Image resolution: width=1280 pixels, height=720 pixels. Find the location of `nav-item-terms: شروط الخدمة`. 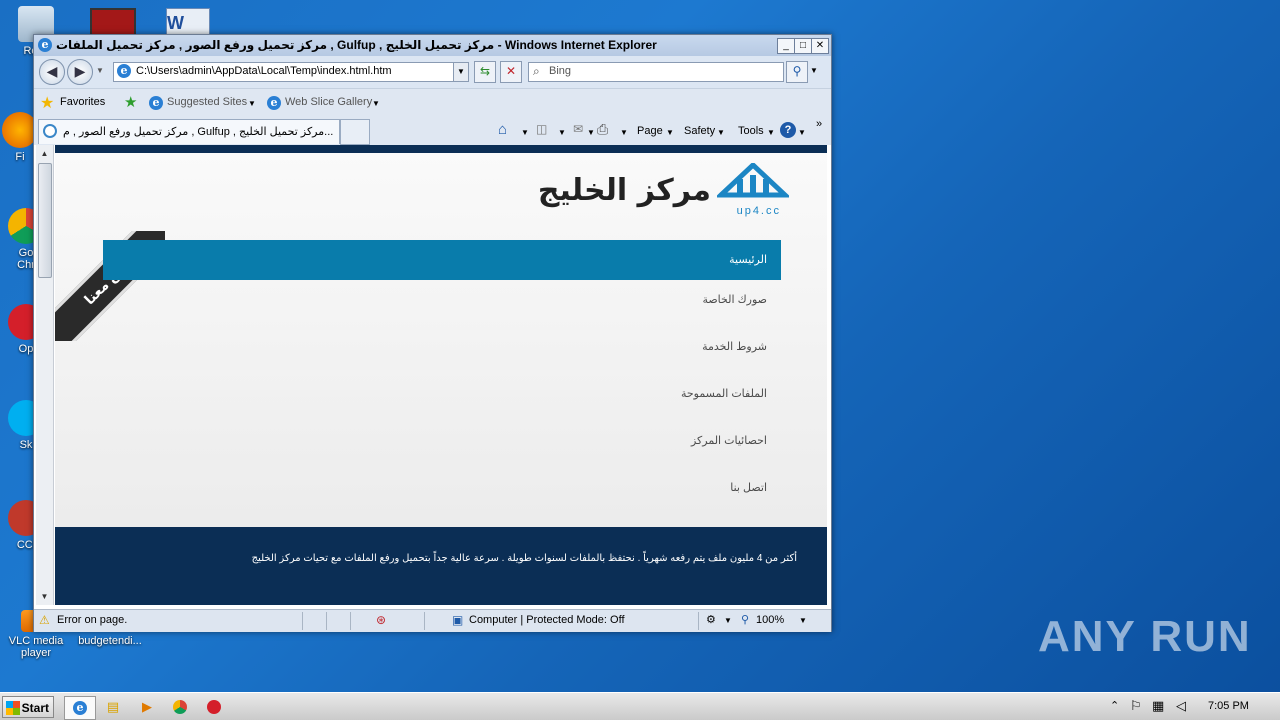

nav-item-terms: شروط الخدمة is located at coordinates (667, 346).